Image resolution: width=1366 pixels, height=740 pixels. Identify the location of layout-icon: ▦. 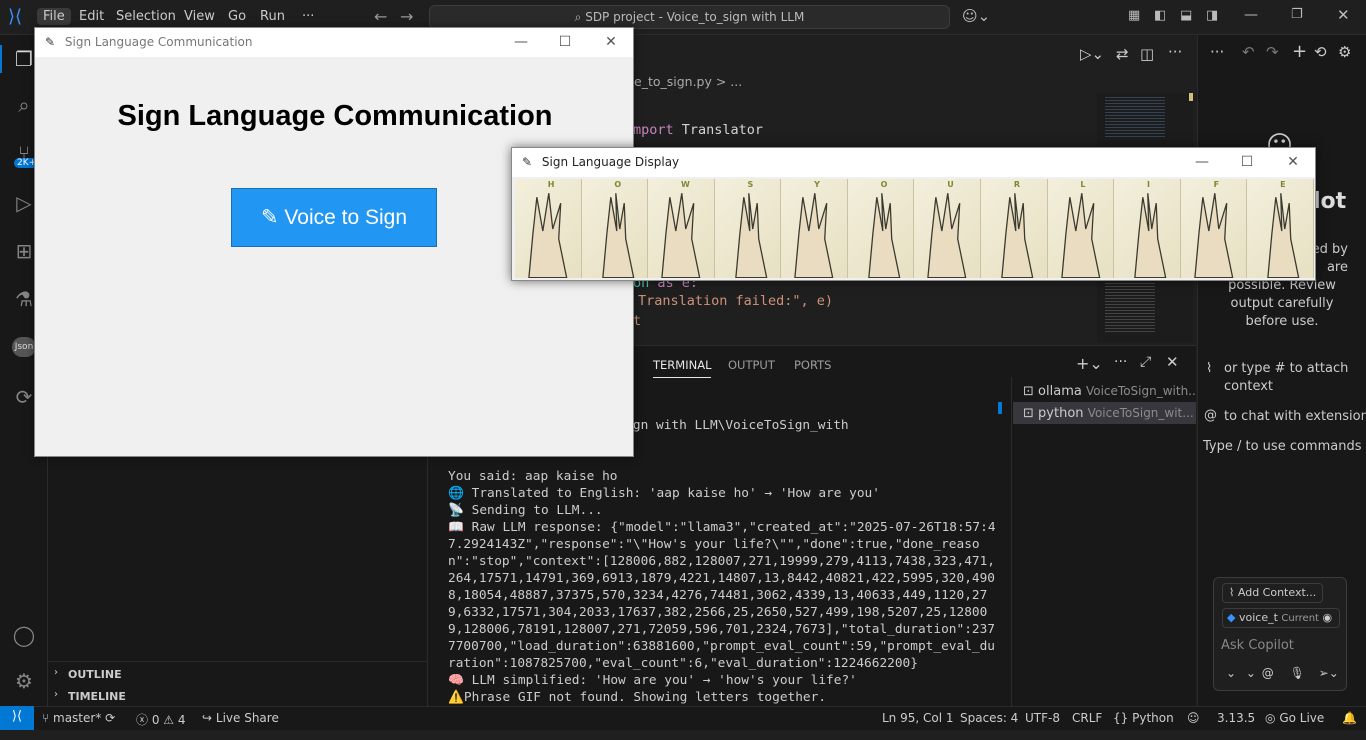
(1134, 15).